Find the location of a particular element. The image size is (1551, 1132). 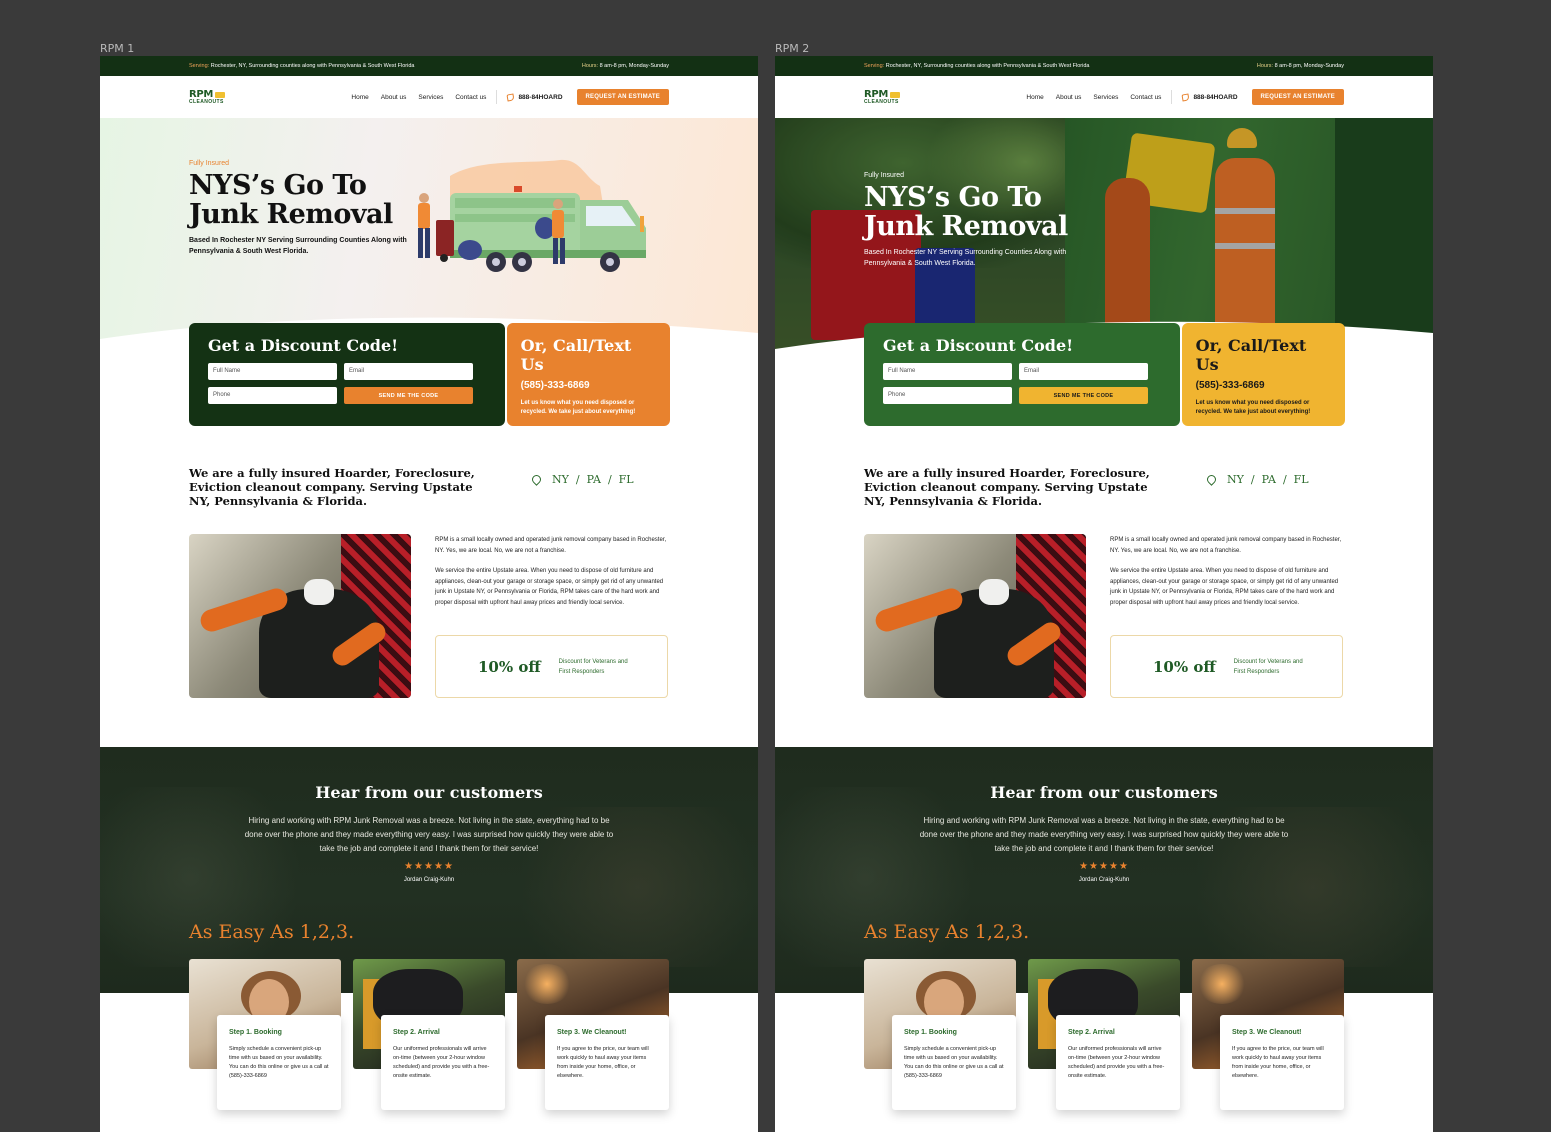

testimonial-author: Jordan Craig-Kuhn is located at coordinates (429, 880).